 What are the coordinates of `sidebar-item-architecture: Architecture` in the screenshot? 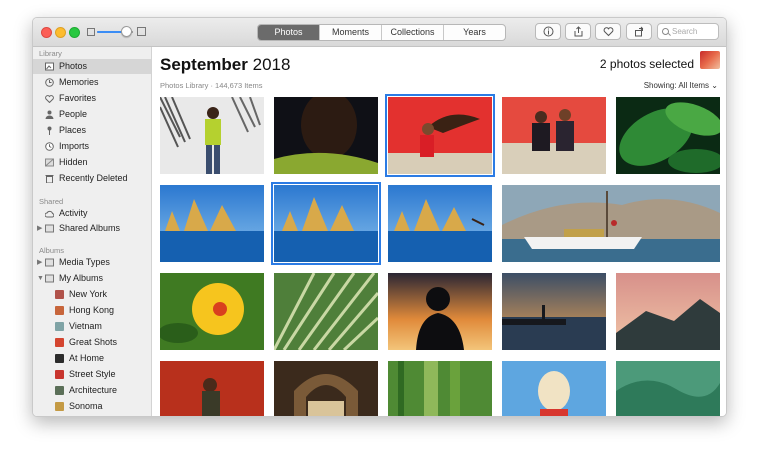 It's located at (92, 390).